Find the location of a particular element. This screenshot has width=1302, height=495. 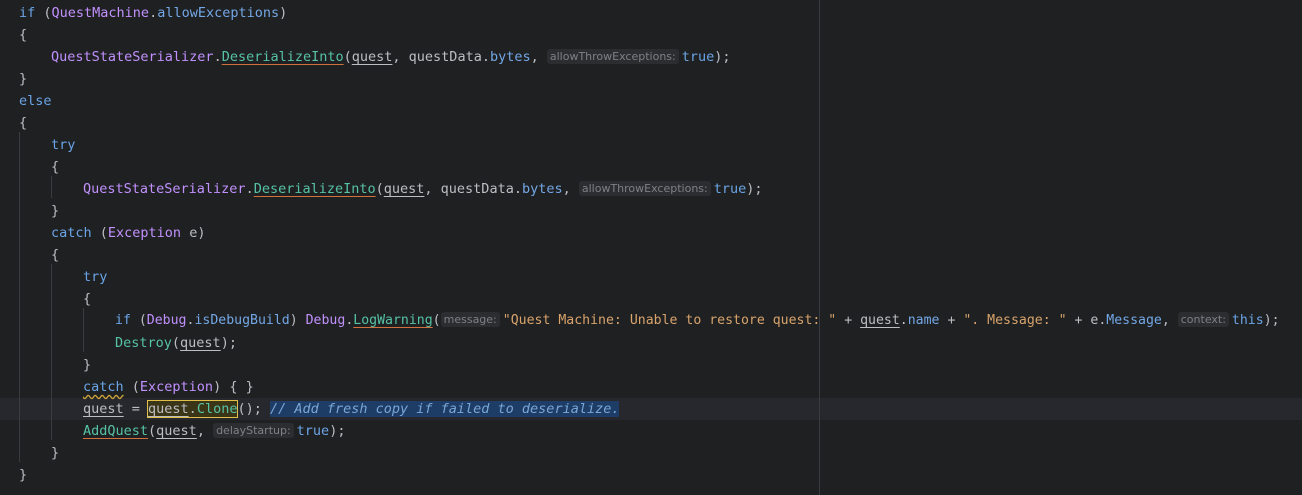

parameter-hint: delayStartup: is located at coordinates (253, 430).